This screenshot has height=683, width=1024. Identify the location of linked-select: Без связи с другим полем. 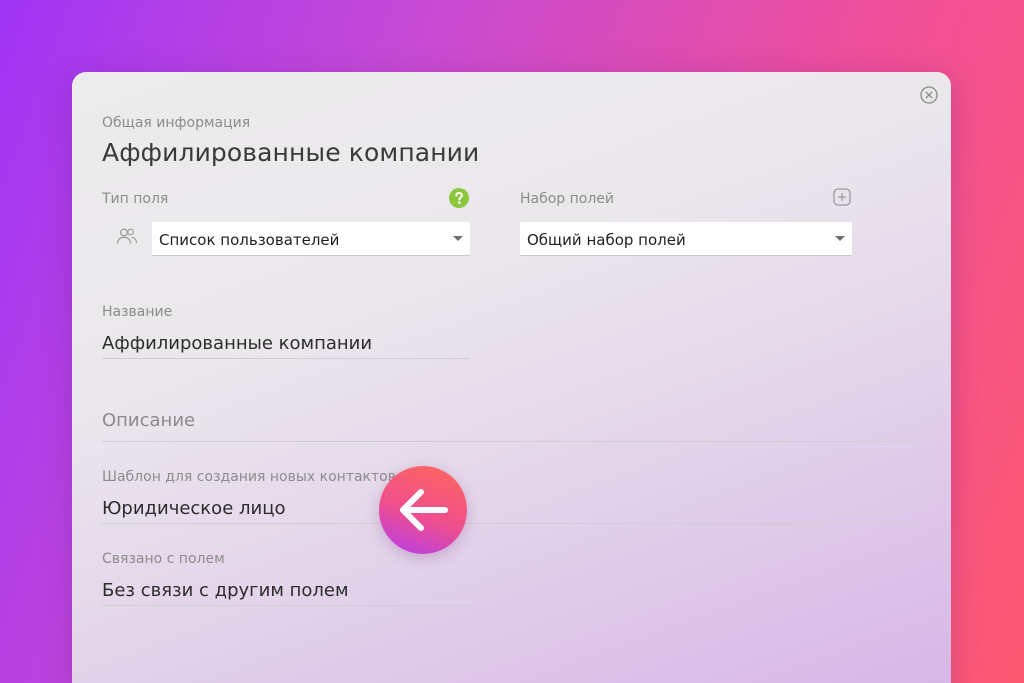
(225, 590).